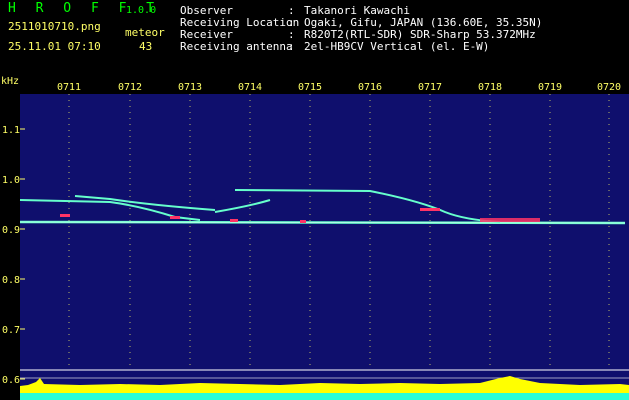  What do you see at coordinates (324, 396) in the screenshot?
I see `cyan-band` at bounding box center [324, 396].